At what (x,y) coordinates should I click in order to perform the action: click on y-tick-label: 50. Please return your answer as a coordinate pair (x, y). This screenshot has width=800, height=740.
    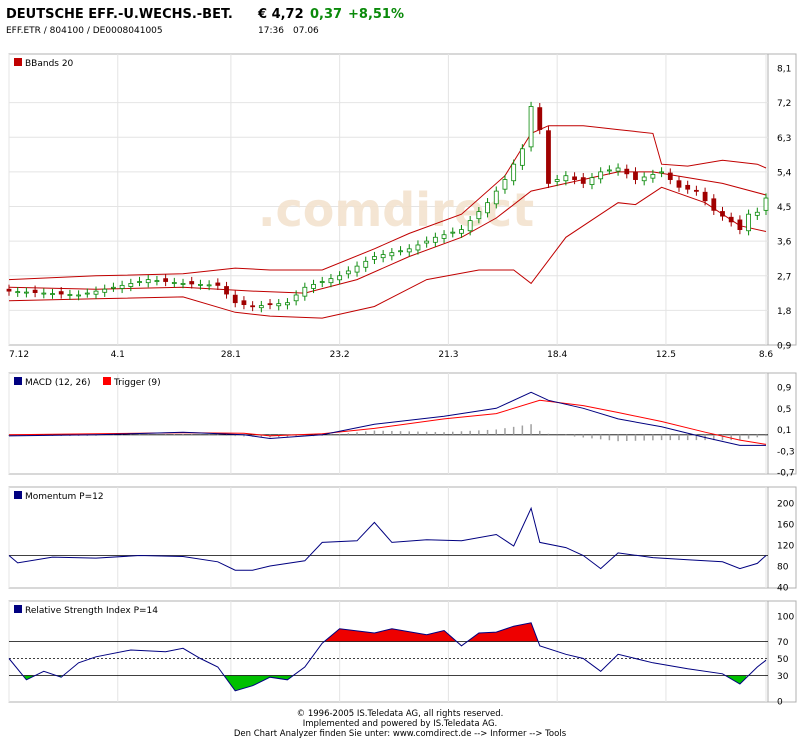
    Looking at the image, I should click on (783, 660).